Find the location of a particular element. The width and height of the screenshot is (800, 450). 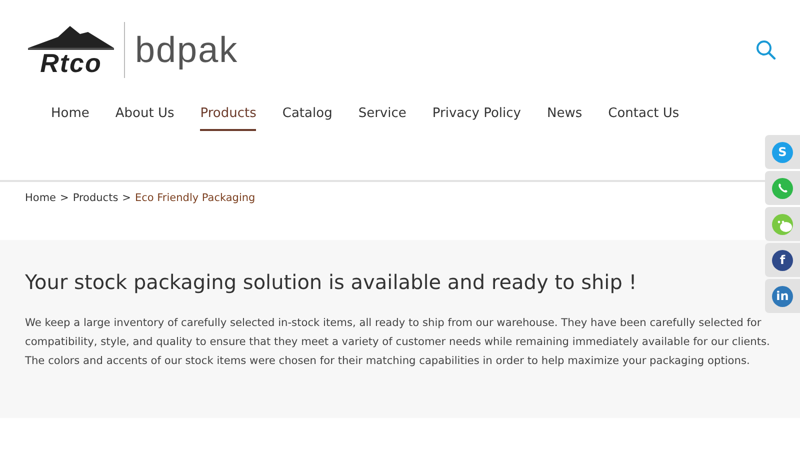

wechat-button is located at coordinates (782, 224).